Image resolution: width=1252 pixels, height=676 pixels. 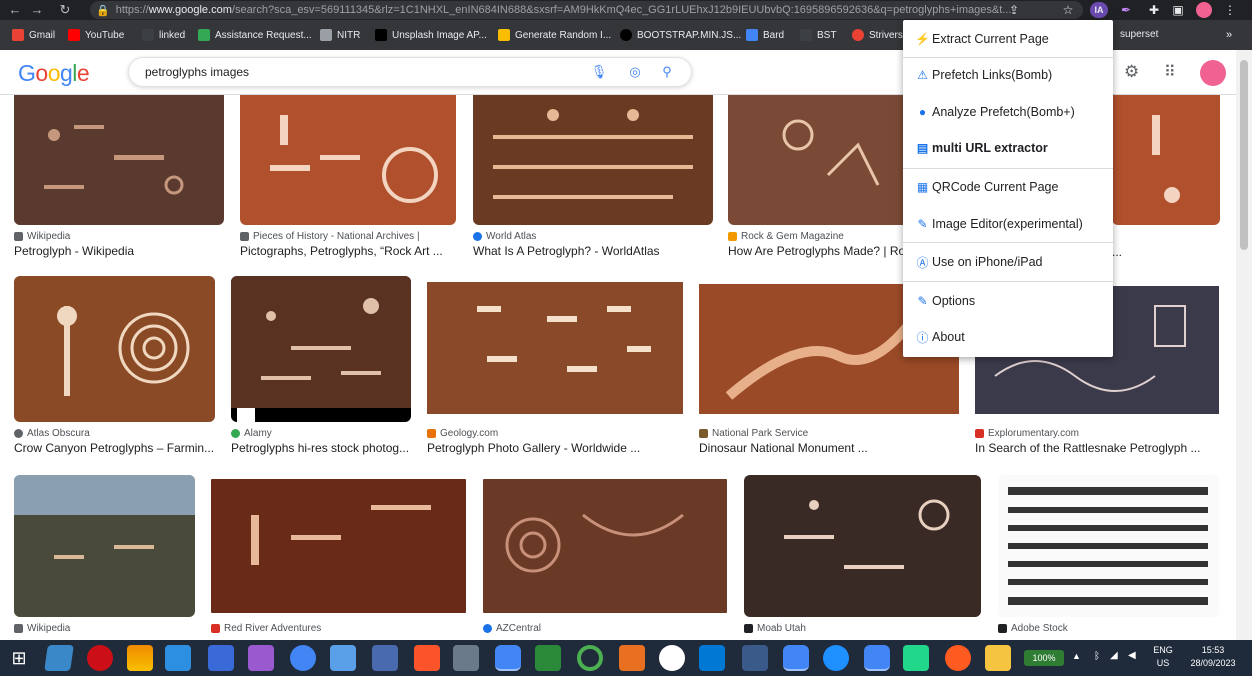 I want to click on result-title: What Is A Petroglyph? - WorldAtlas, so click(x=593, y=251).